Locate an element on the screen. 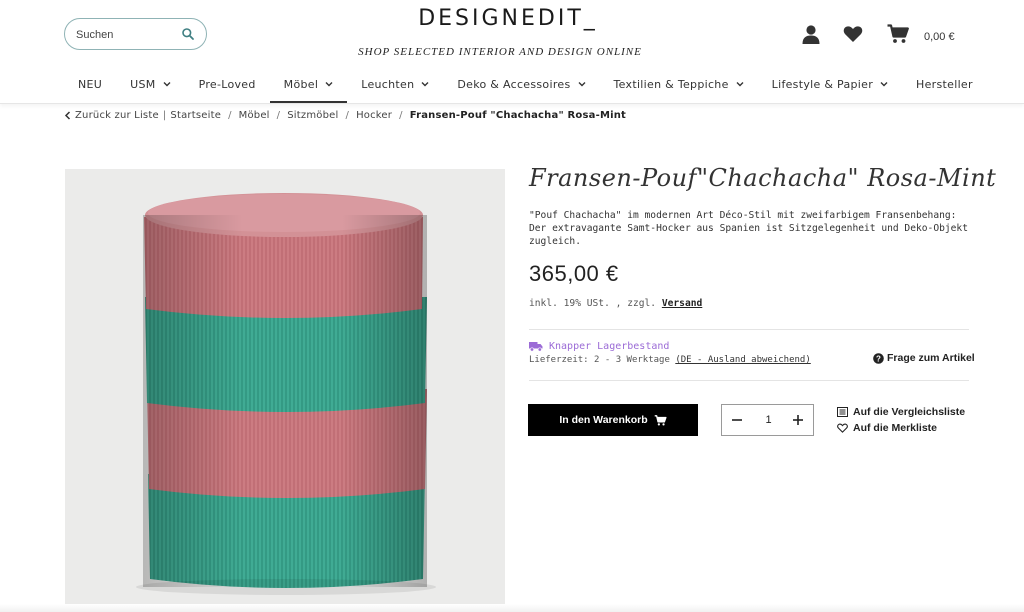  nav-item-label: Hersteller is located at coordinates (944, 84).